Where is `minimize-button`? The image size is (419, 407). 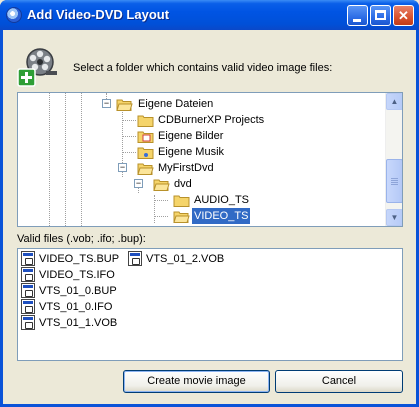 minimize-button is located at coordinates (357, 15).